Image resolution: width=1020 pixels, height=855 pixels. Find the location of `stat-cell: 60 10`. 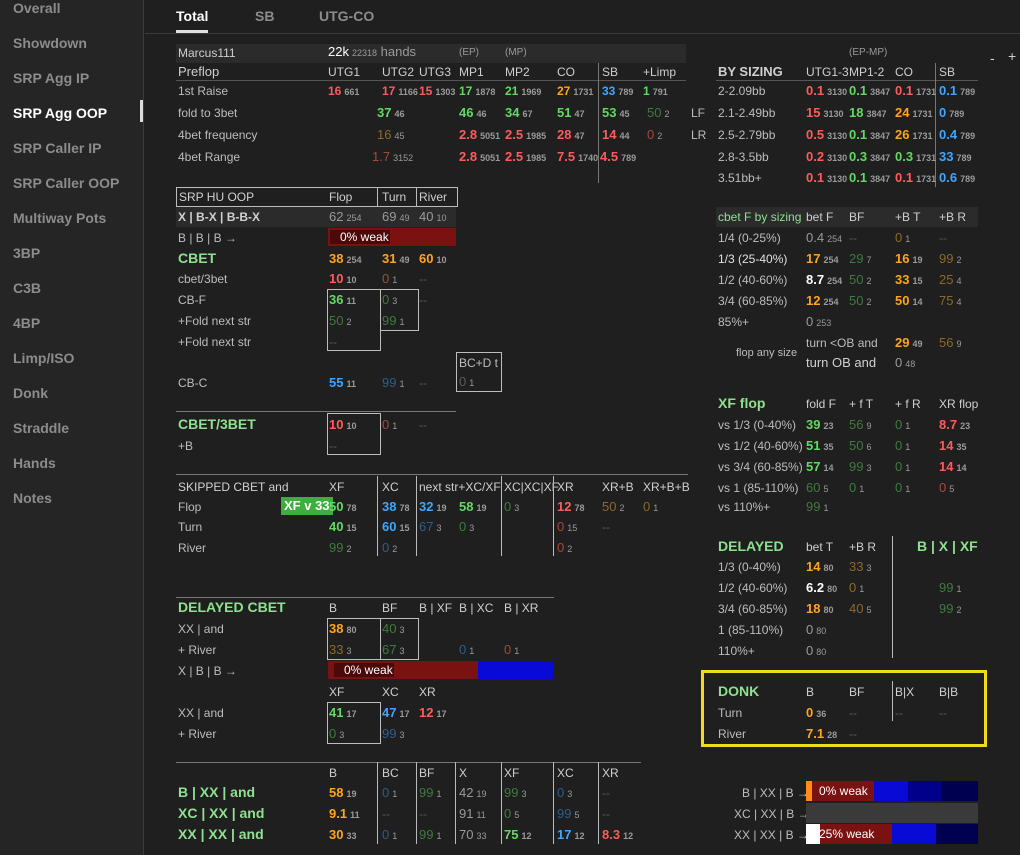

stat-cell: 60 10 is located at coordinates (432, 259).